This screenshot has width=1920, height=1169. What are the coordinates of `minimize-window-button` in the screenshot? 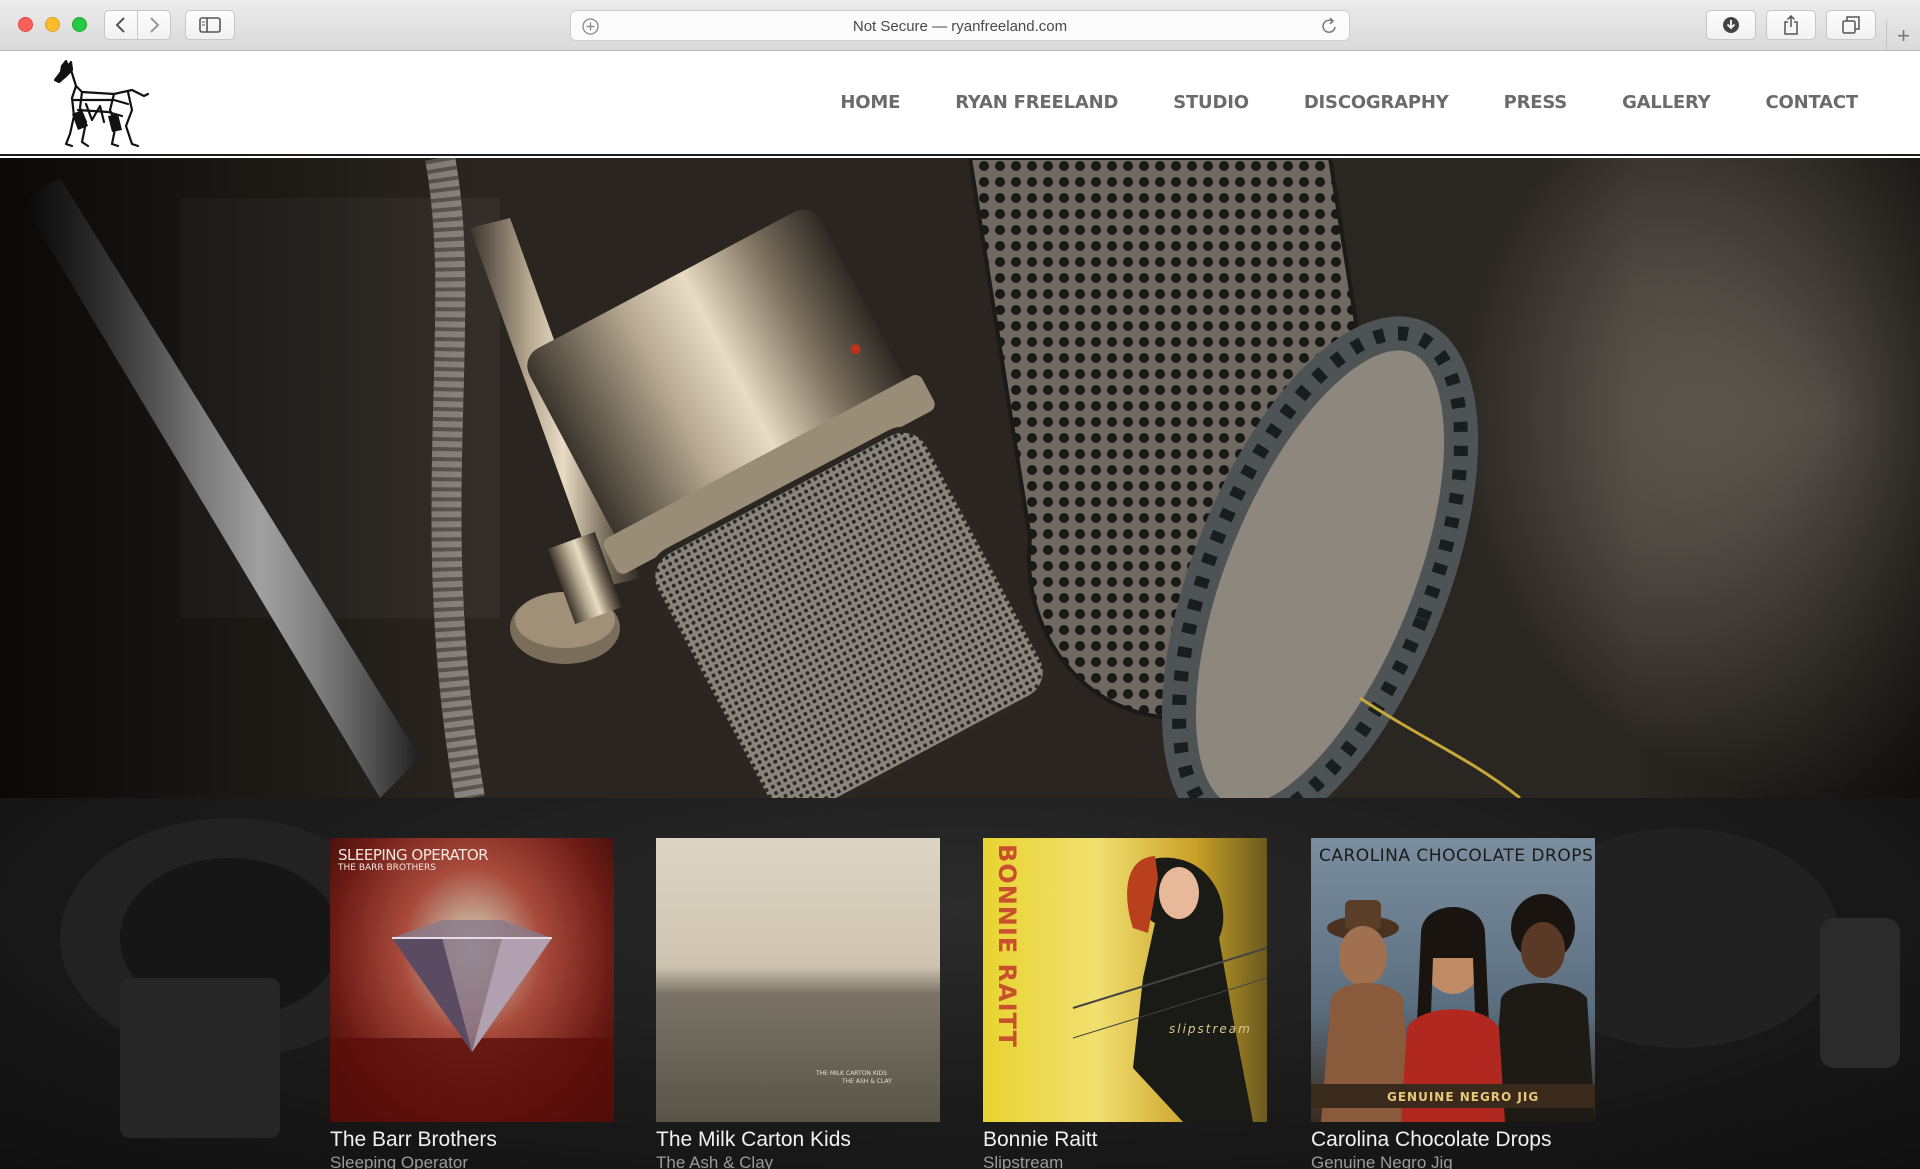 It's located at (52, 24).